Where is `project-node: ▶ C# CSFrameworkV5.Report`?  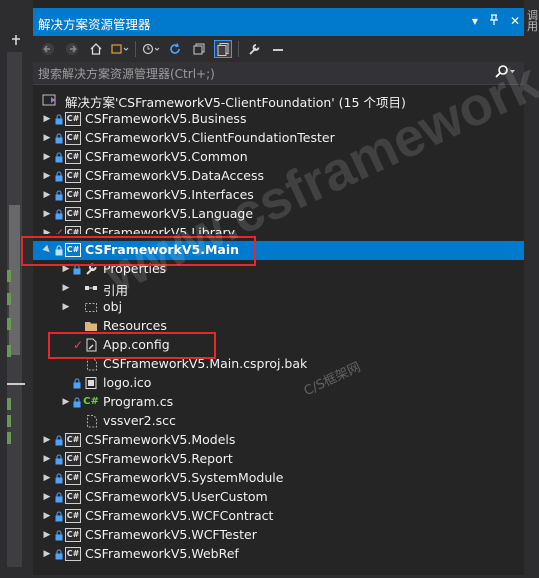 project-node: ▶ C# CSFrameworkV5.Report is located at coordinates (278, 459).